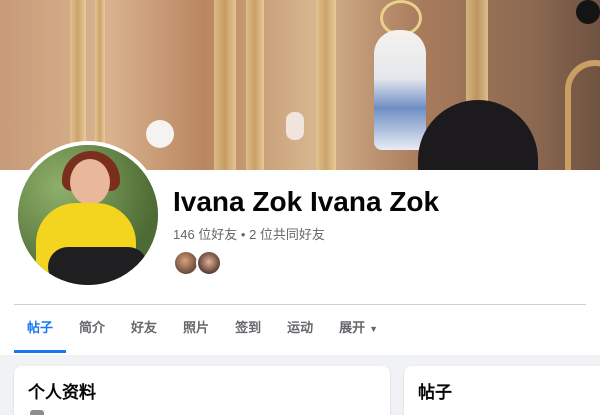  Describe the element at coordinates (90, 182) in the screenshot. I see `avatar-face` at that location.